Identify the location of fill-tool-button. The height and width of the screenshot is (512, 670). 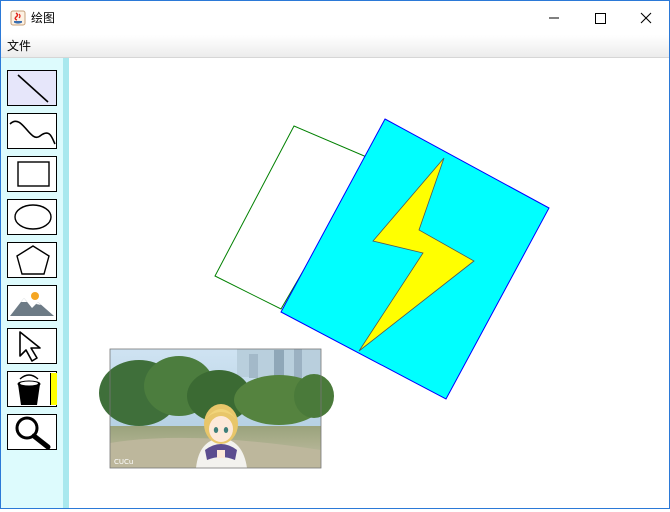
(32, 389).